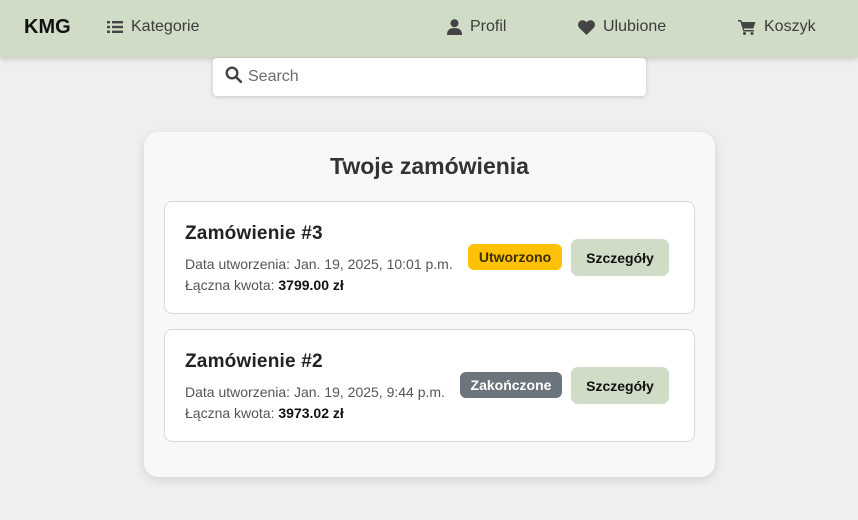 This screenshot has width=858, height=520. What do you see at coordinates (254, 233) in the screenshot?
I see `order-title: Zamówienie #3` at bounding box center [254, 233].